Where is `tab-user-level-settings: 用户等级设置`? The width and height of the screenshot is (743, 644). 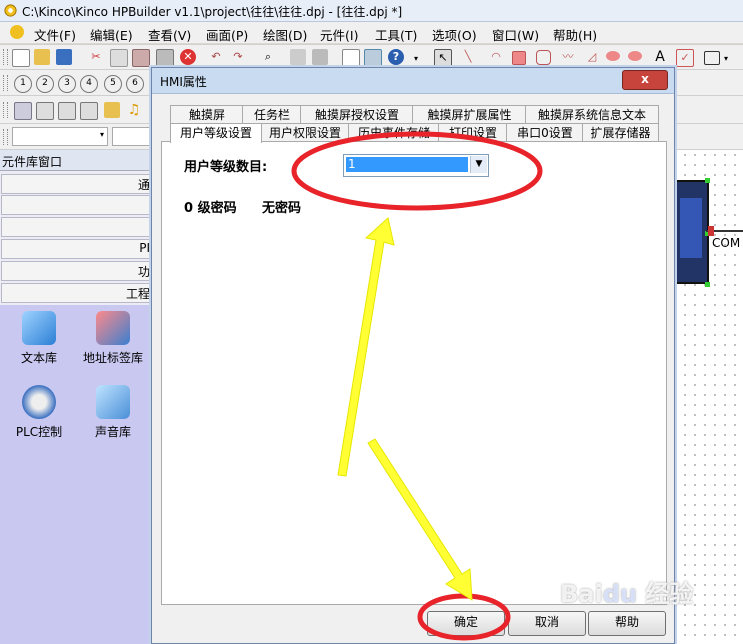 tab-user-level-settings: 用户等级设置 is located at coordinates (216, 133).